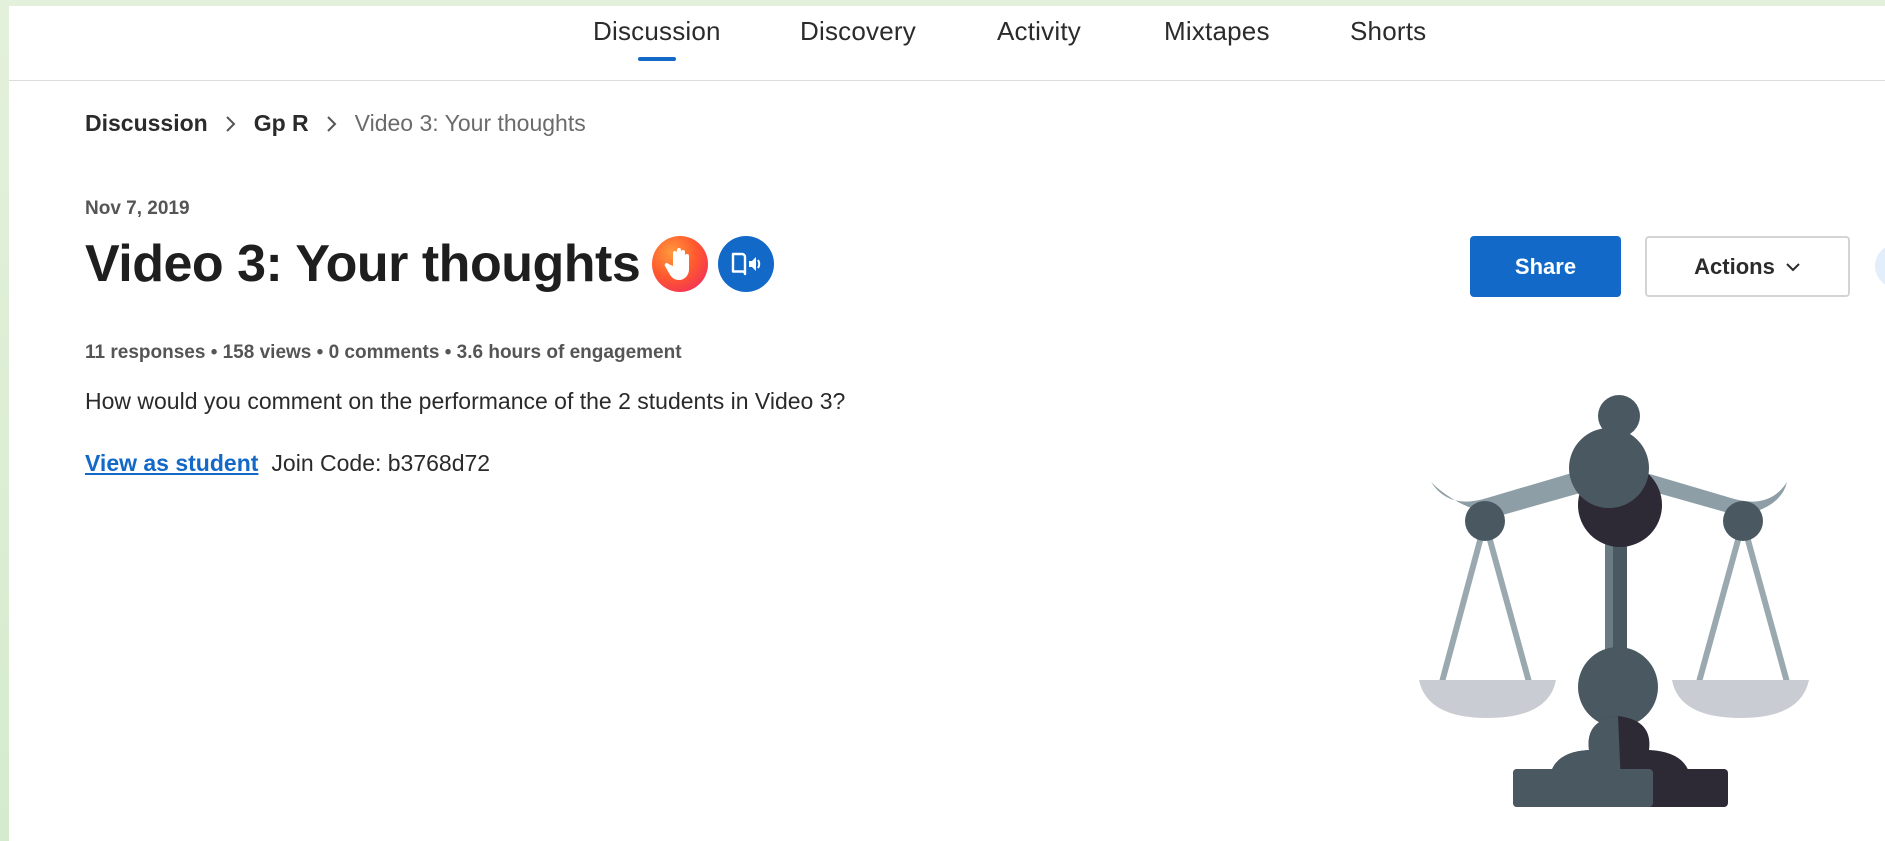 The image size is (1885, 841). What do you see at coordinates (137, 208) in the screenshot?
I see `topic-date: Nov 7, 2019` at bounding box center [137, 208].